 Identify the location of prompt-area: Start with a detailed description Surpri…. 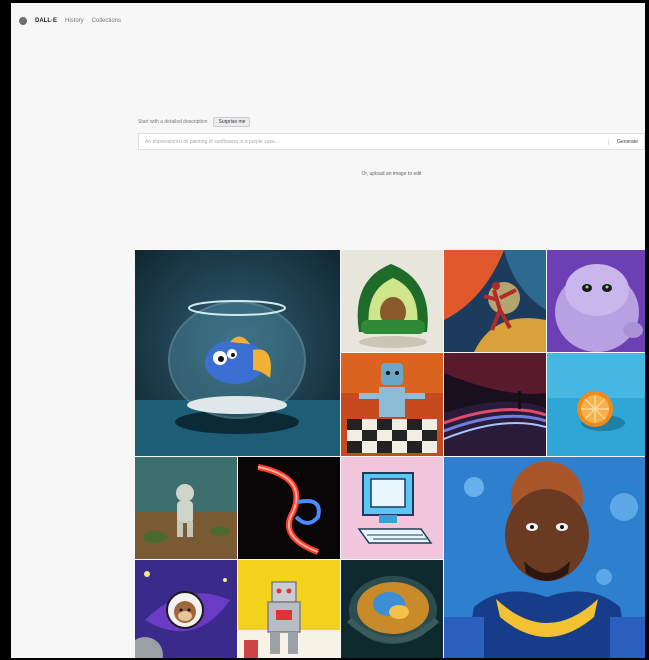
(391, 147).